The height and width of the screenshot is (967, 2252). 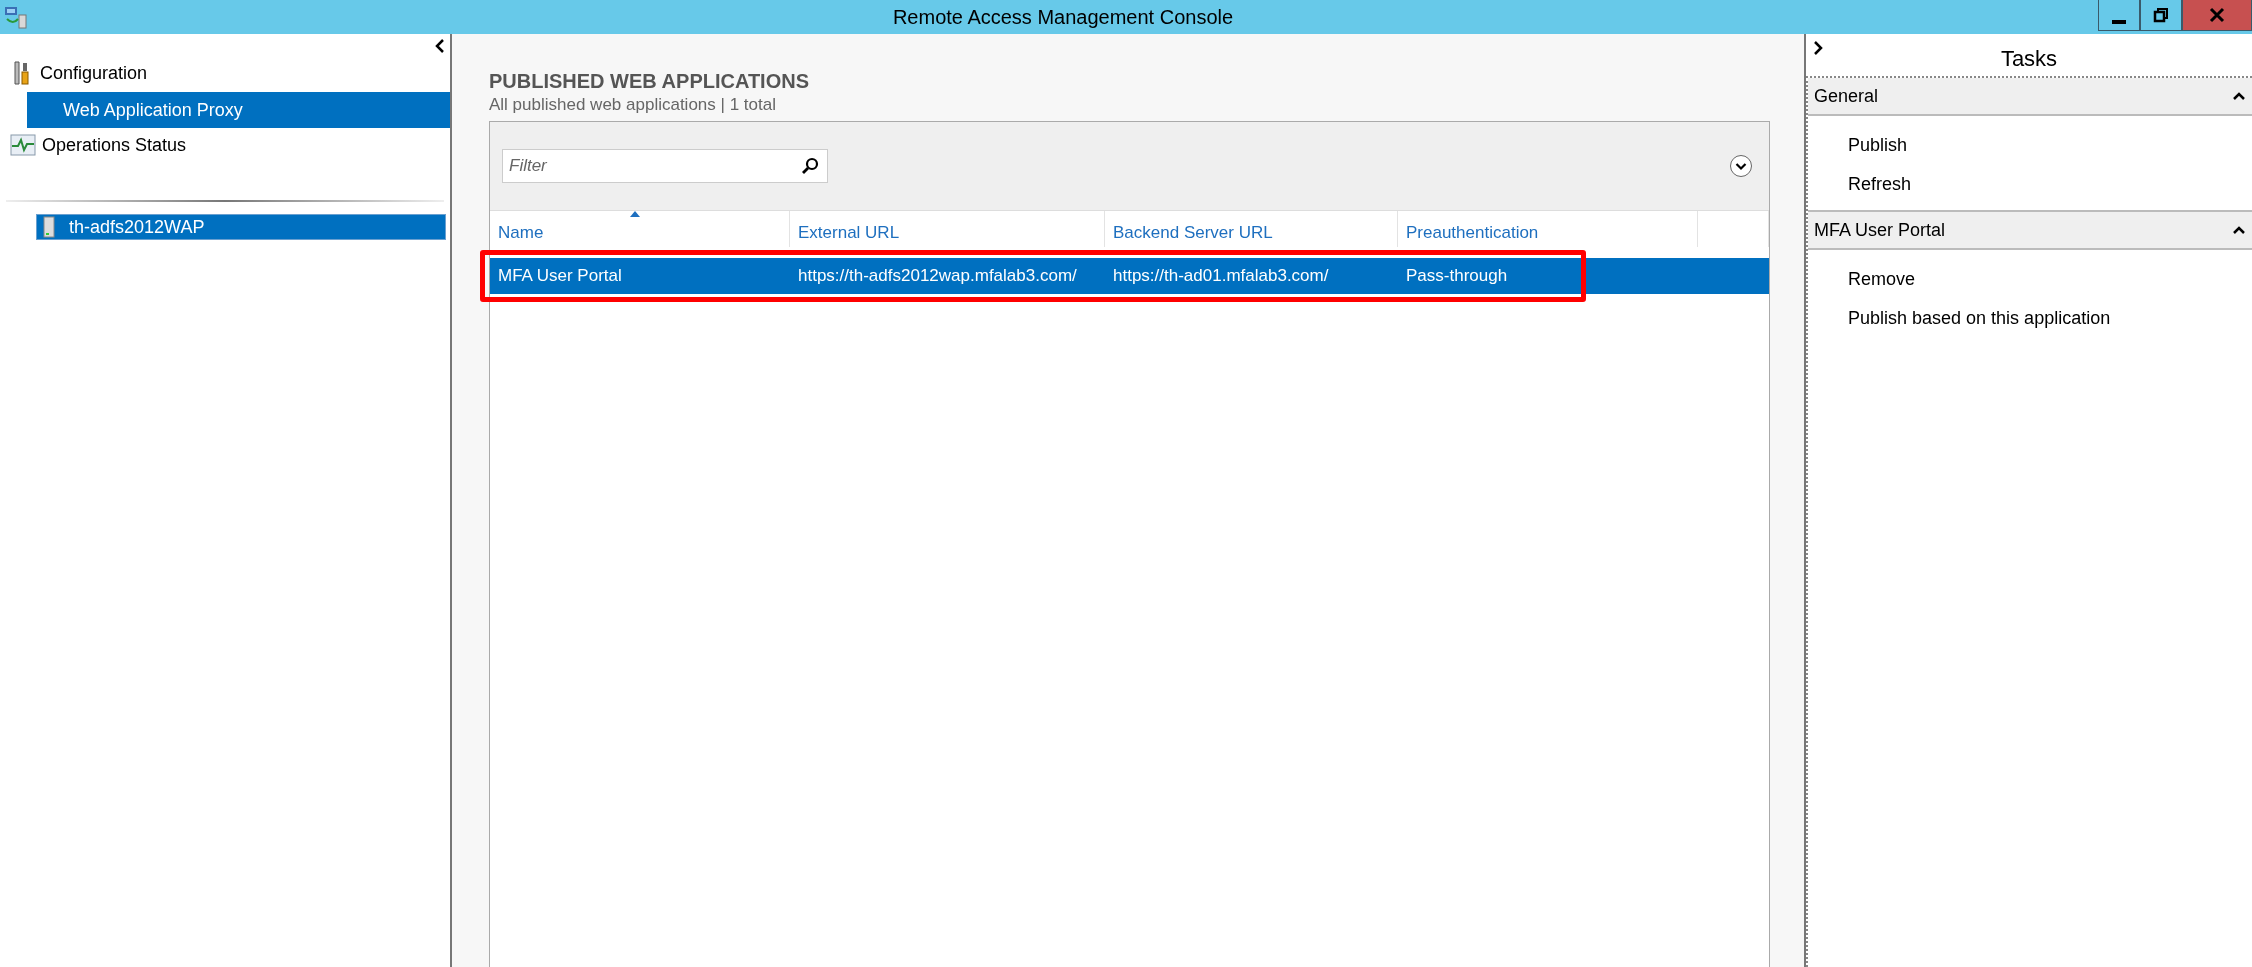 I want to click on restore-icon, so click(x=2161, y=15).